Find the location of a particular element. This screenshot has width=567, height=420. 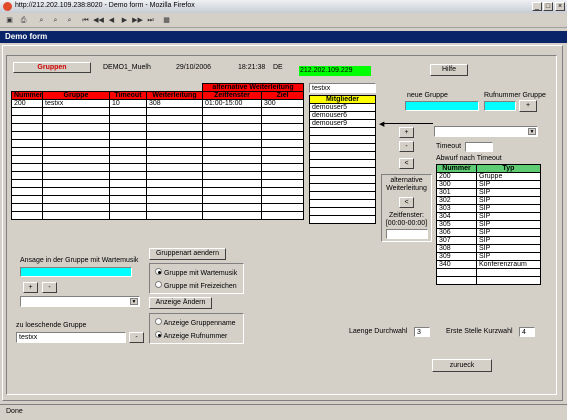

prev-page-icon: ◀◀ is located at coordinates (98, 20).